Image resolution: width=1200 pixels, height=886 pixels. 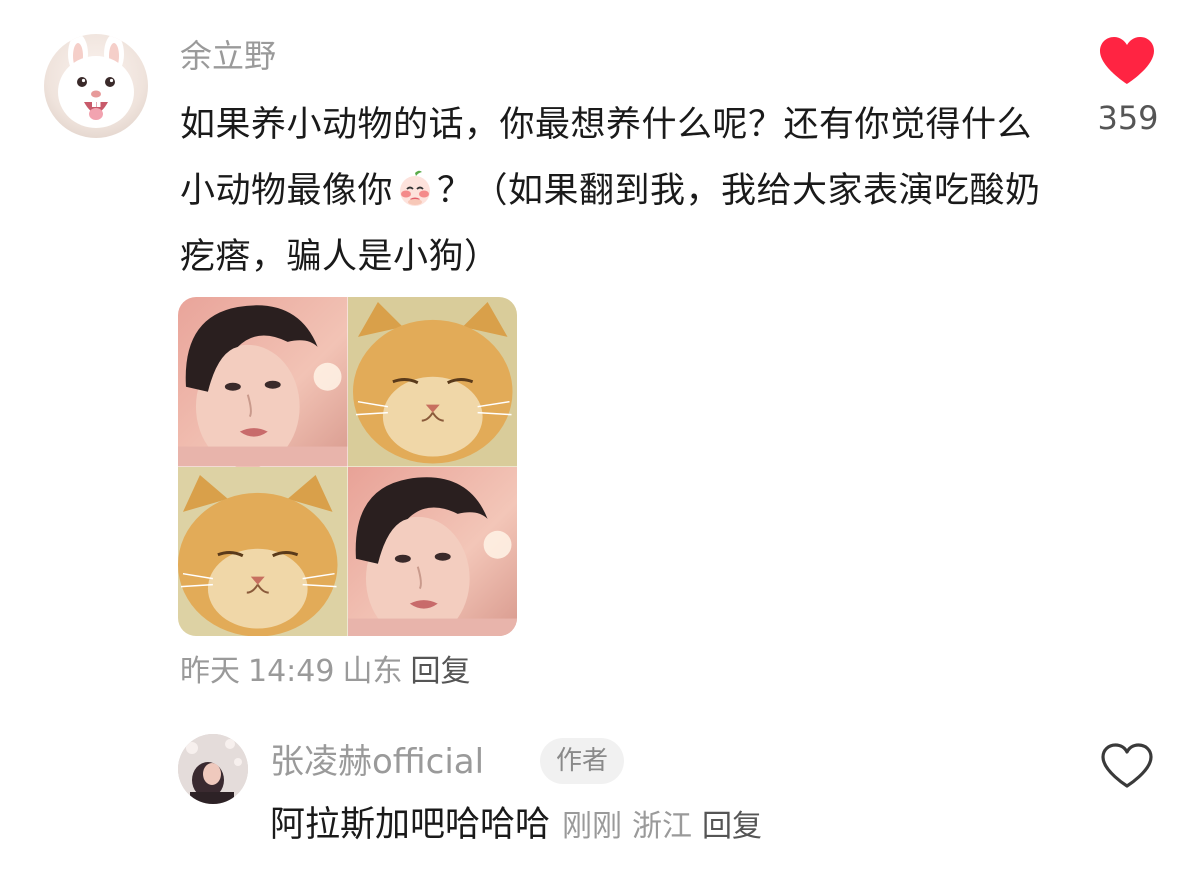 I want to click on reply-username: 张凌赫official, so click(x=377, y=762).